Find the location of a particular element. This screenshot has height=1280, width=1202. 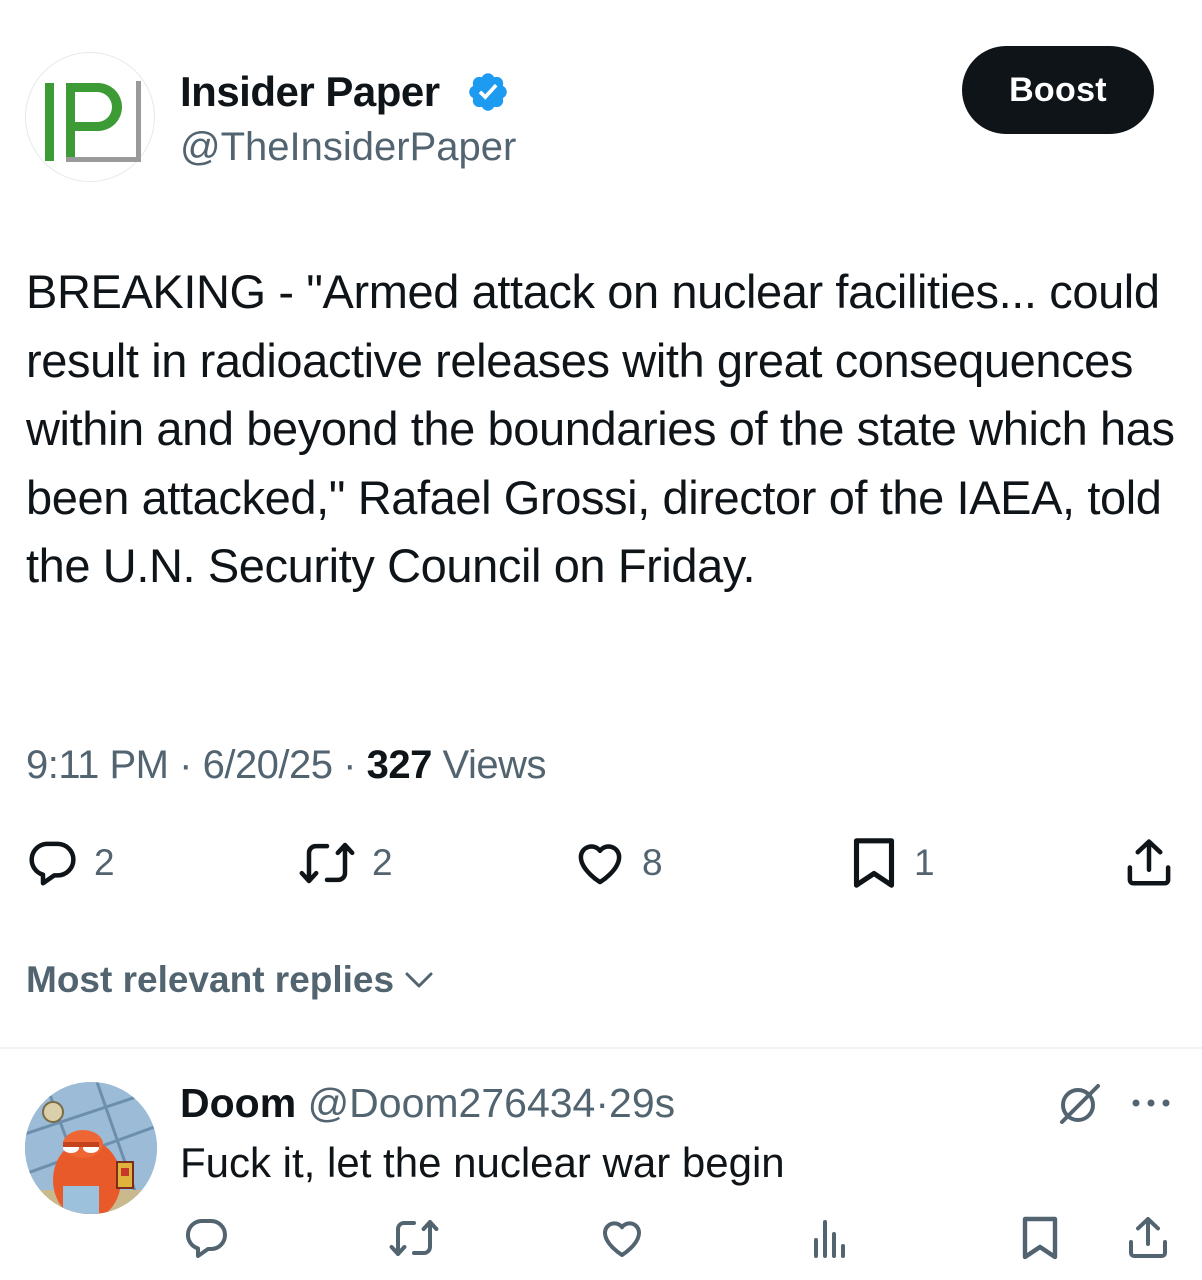

author-avatar is located at coordinates (90, 117).